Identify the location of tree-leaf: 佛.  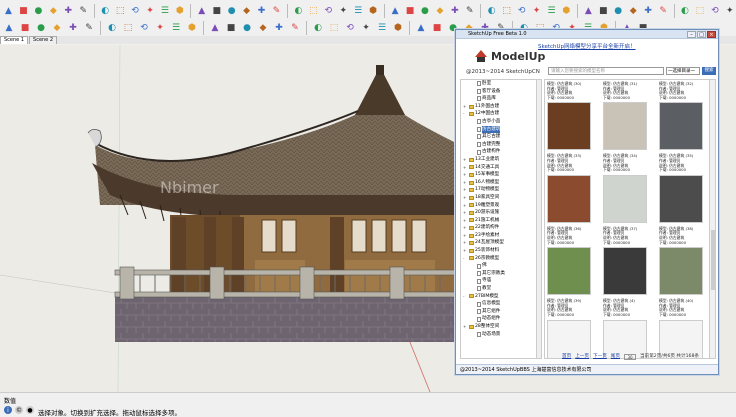
(501, 266).